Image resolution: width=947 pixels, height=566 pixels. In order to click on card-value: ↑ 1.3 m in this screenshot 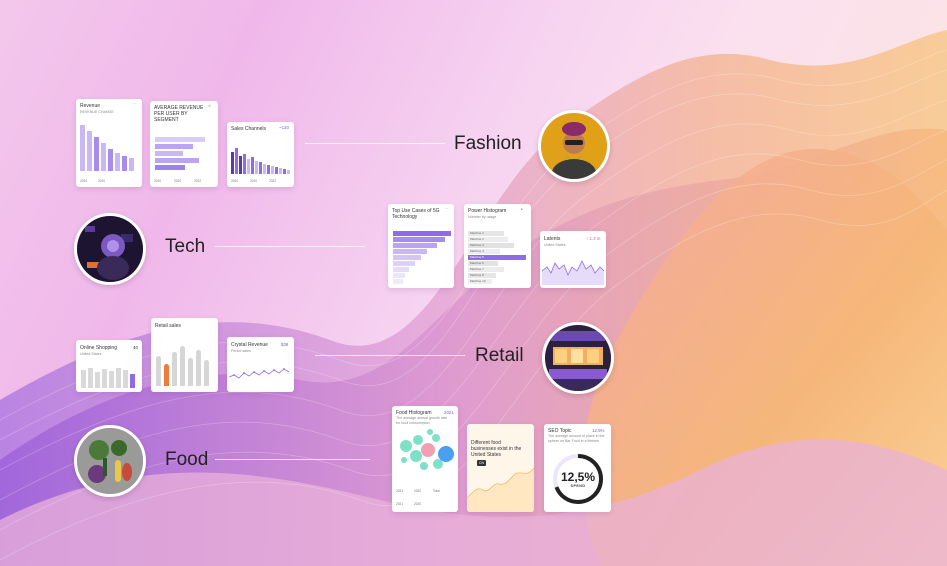, I will do `click(593, 238)`.